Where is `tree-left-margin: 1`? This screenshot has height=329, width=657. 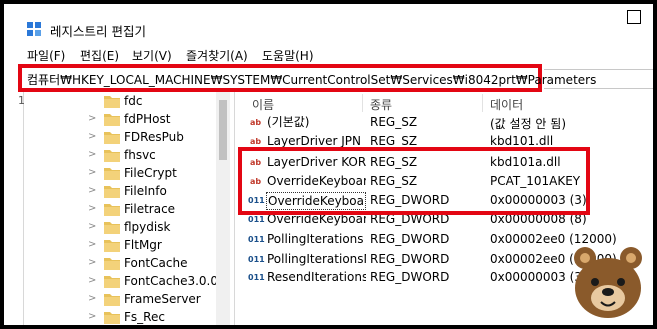 tree-left-margin: 1 is located at coordinates (14, 208).